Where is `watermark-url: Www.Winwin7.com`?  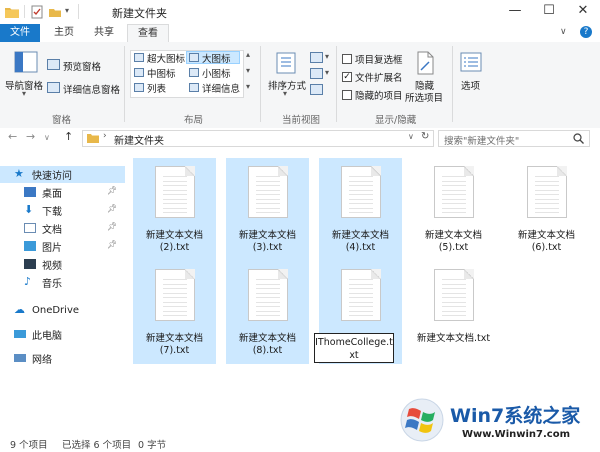 watermark-url: Www.Winwin7.com is located at coordinates (516, 434).